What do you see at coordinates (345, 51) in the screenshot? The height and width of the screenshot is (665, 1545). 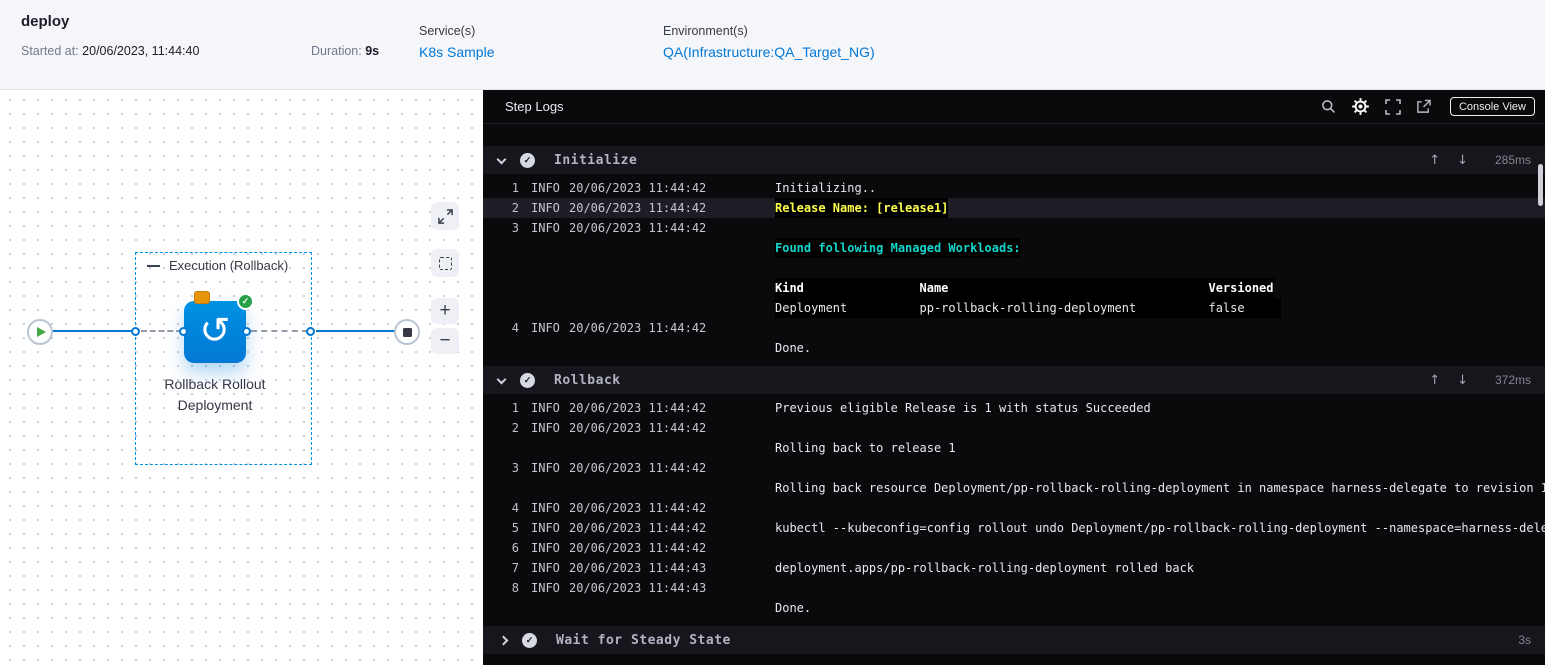 I see `duration: Duration: 9s` at bounding box center [345, 51].